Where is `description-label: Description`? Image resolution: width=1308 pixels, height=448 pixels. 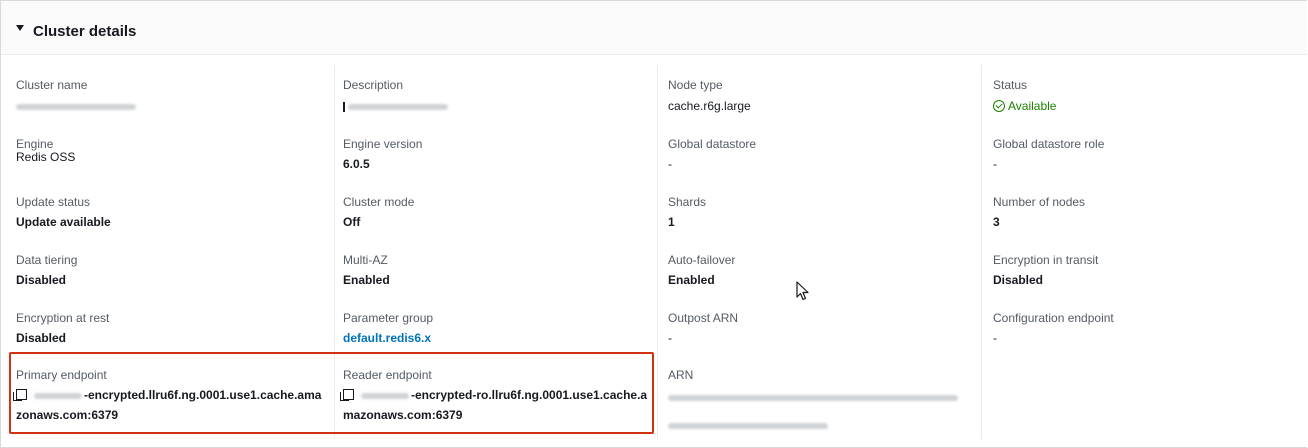 description-label: Description is located at coordinates (373, 85).